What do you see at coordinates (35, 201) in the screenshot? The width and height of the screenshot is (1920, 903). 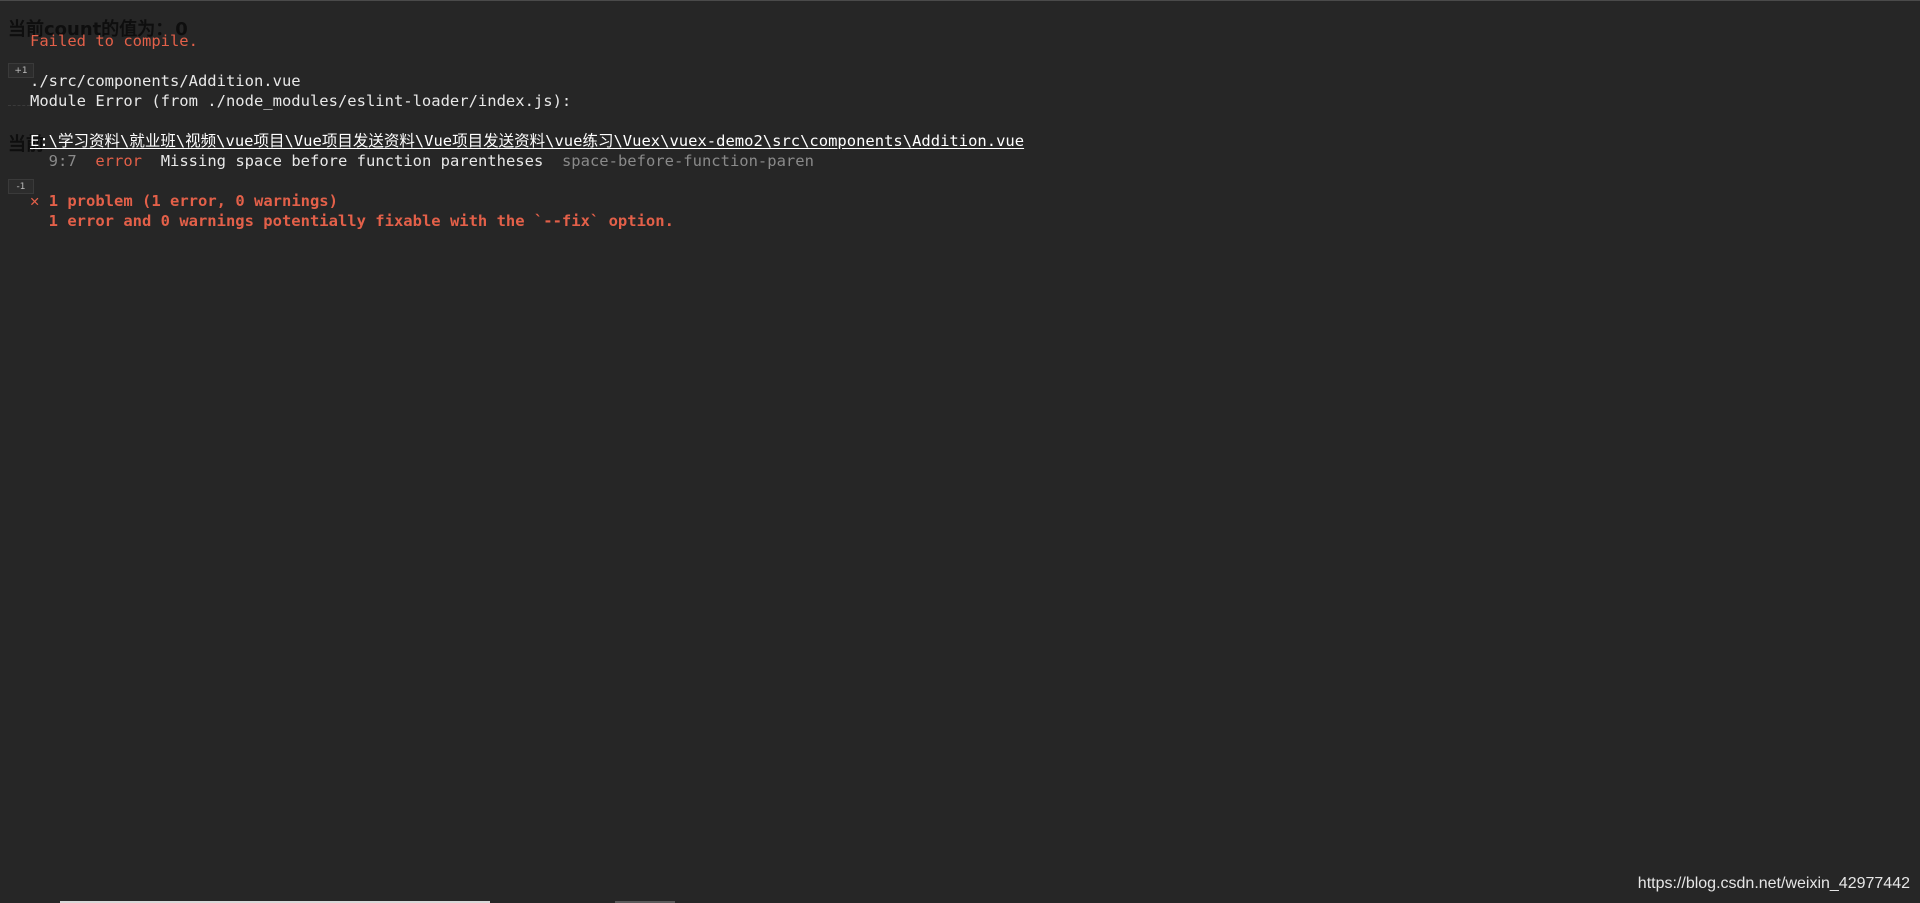 I see `error-x-icon: ✕` at bounding box center [35, 201].